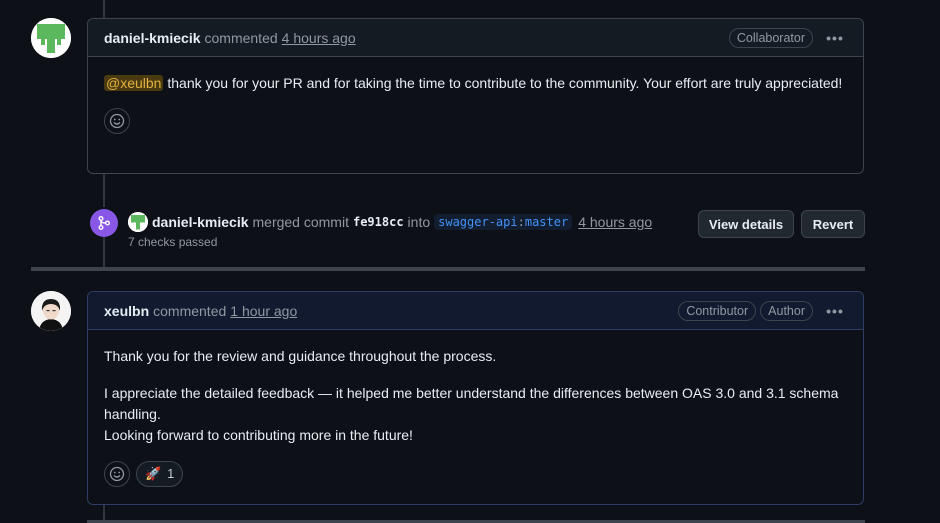 Image resolution: width=940 pixels, height=523 pixels. Describe the element at coordinates (833, 224) in the screenshot. I see `revert-button: Revert` at that location.